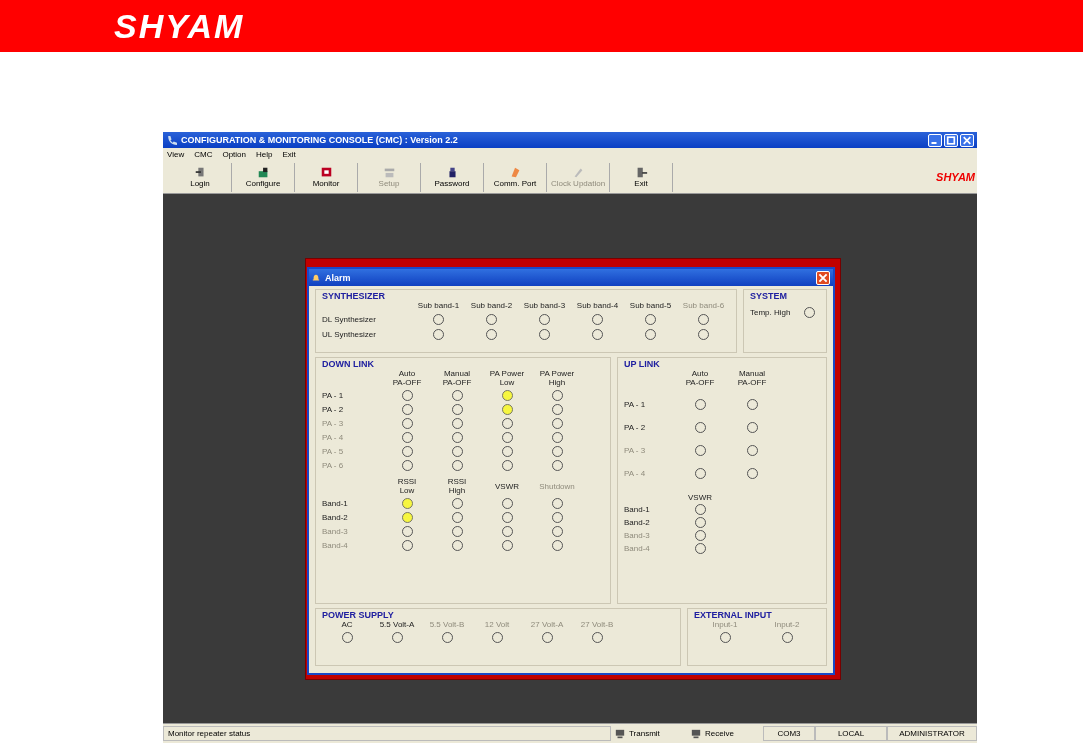 The image size is (1083, 743). I want to click on column-label: Sub band-5, so click(650, 305).